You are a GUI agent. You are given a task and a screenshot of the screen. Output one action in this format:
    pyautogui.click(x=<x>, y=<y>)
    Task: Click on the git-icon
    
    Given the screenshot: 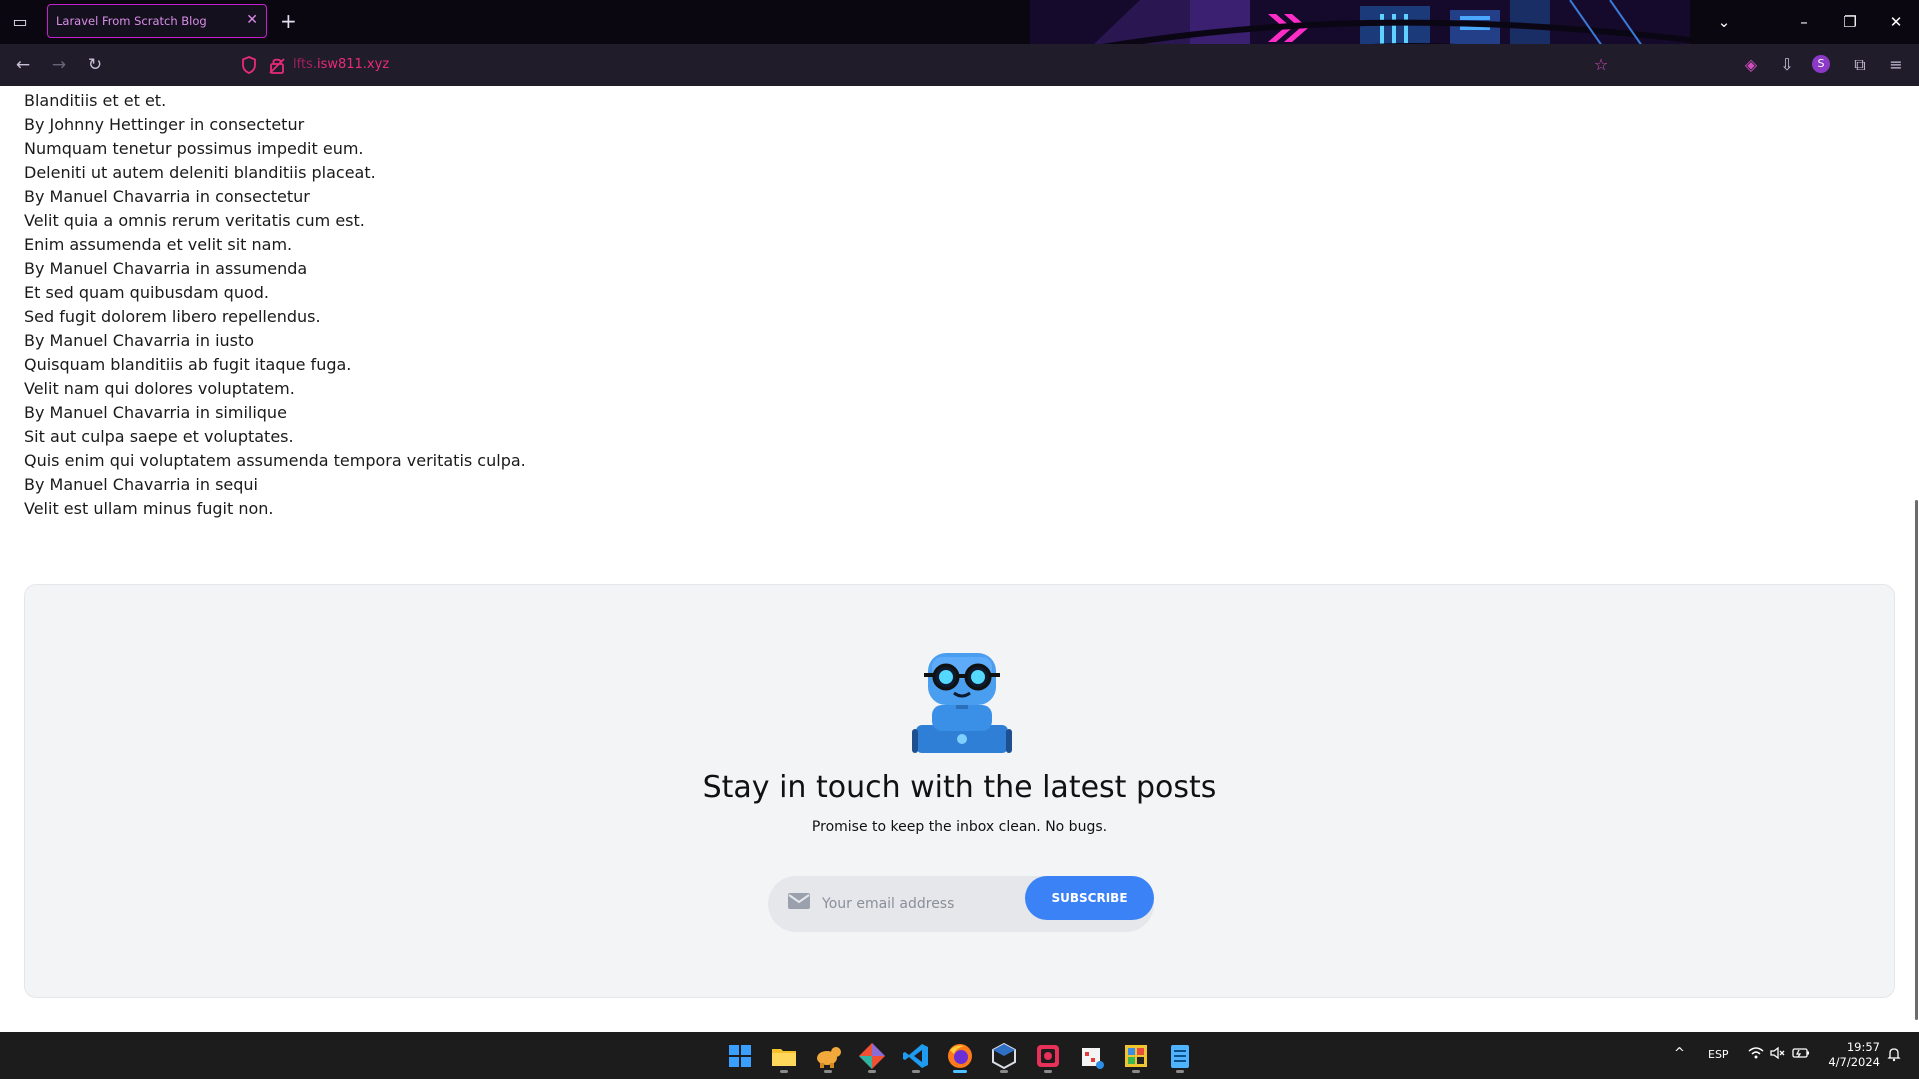 What is the action you would take?
    pyautogui.click(x=872, y=1056)
    